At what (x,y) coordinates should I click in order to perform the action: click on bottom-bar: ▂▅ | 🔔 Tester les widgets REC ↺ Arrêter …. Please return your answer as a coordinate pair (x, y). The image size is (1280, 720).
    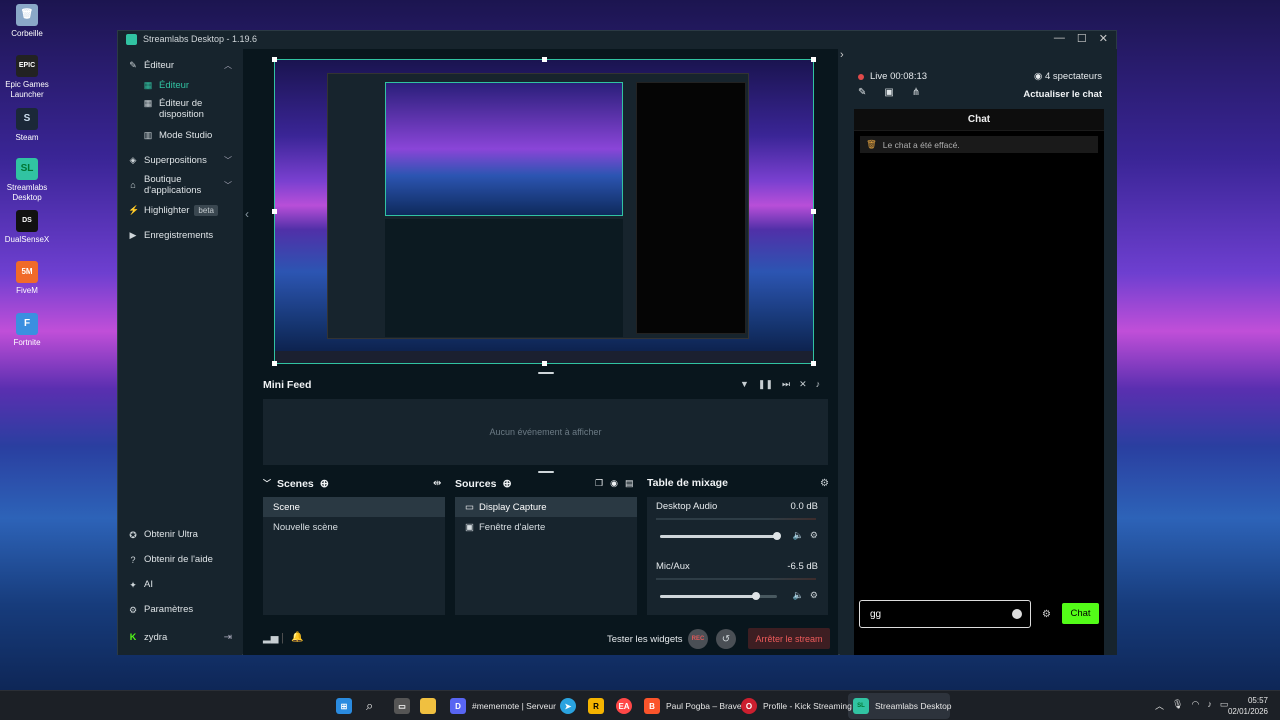
    Looking at the image, I should click on (540, 639).